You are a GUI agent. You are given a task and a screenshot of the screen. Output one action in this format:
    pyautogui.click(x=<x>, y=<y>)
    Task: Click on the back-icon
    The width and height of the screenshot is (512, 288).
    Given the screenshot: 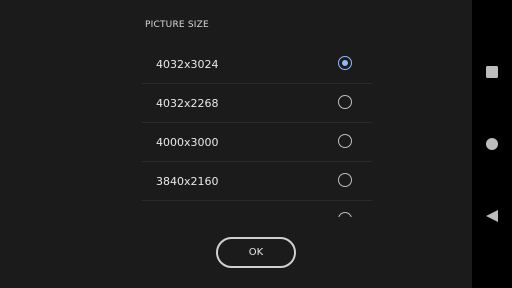 What is the action you would take?
    pyautogui.click(x=492, y=216)
    